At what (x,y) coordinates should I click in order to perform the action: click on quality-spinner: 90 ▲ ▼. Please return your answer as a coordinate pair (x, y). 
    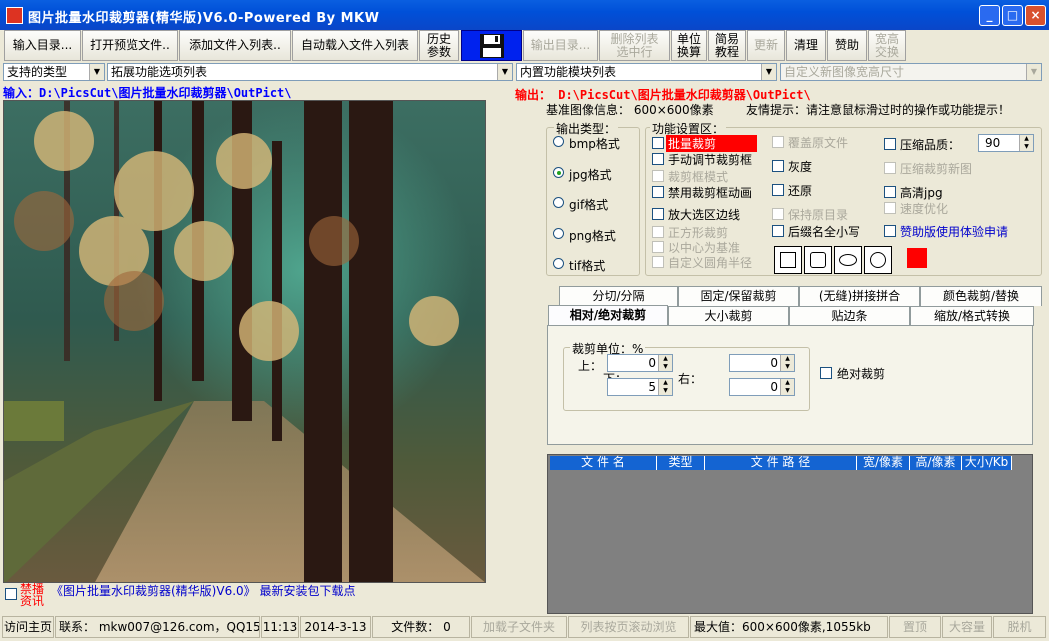
    Looking at the image, I should click on (1006, 143).